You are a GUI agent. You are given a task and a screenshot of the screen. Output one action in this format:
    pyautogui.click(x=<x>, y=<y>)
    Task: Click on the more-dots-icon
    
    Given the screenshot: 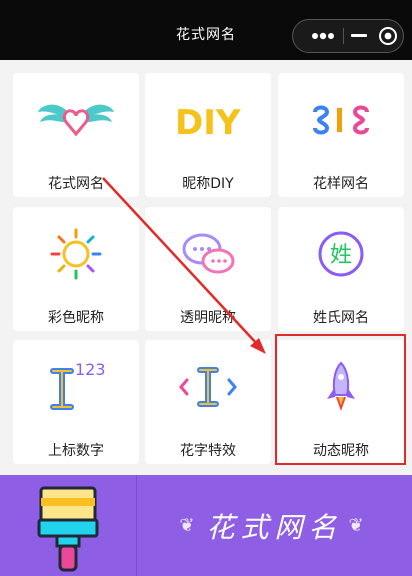 What is the action you would take?
    pyautogui.click(x=323, y=36)
    